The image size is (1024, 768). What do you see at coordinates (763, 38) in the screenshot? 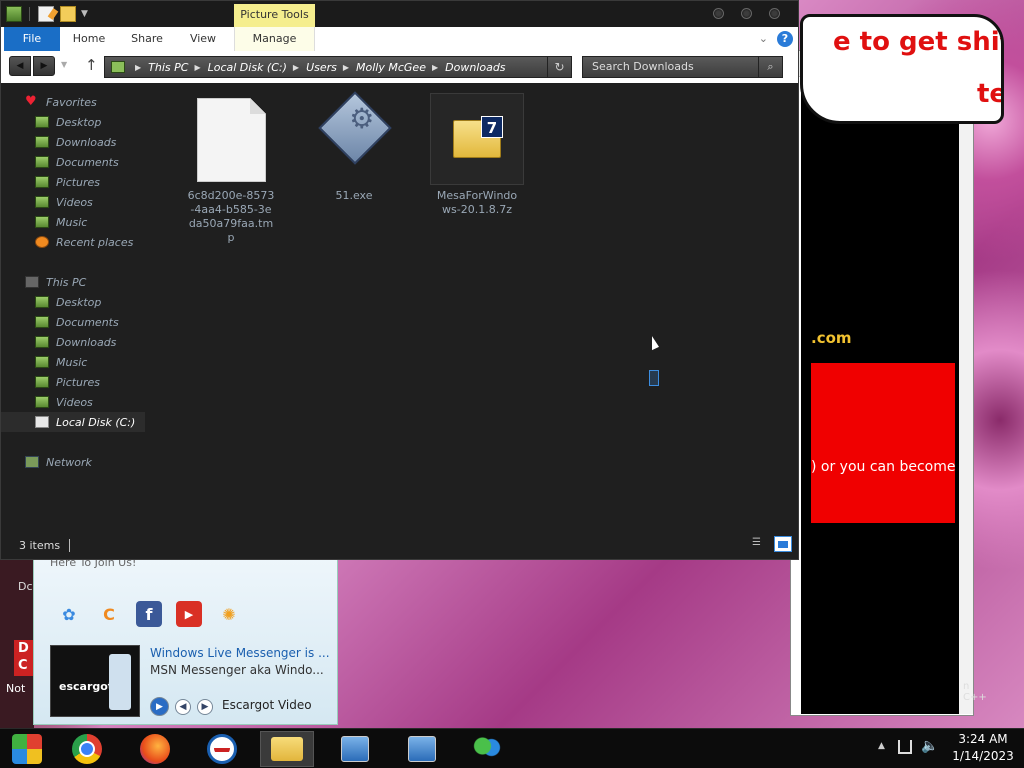
I see `ribbon-expand-icon: ⌄` at bounding box center [763, 38].